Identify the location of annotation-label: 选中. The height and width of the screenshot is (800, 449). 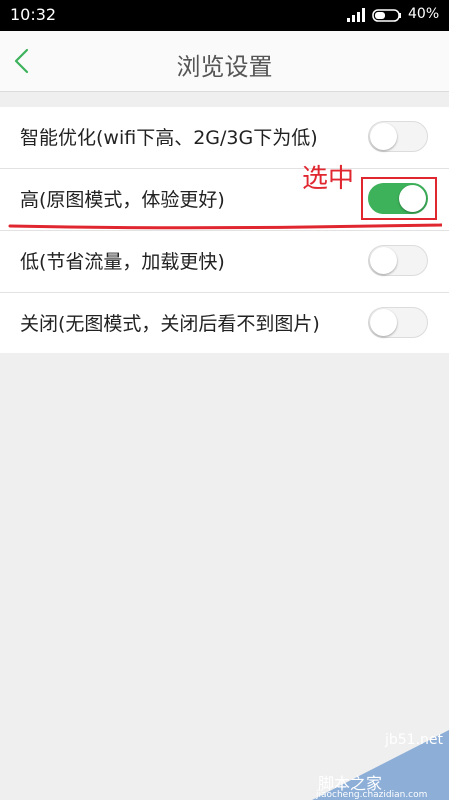
(328, 179).